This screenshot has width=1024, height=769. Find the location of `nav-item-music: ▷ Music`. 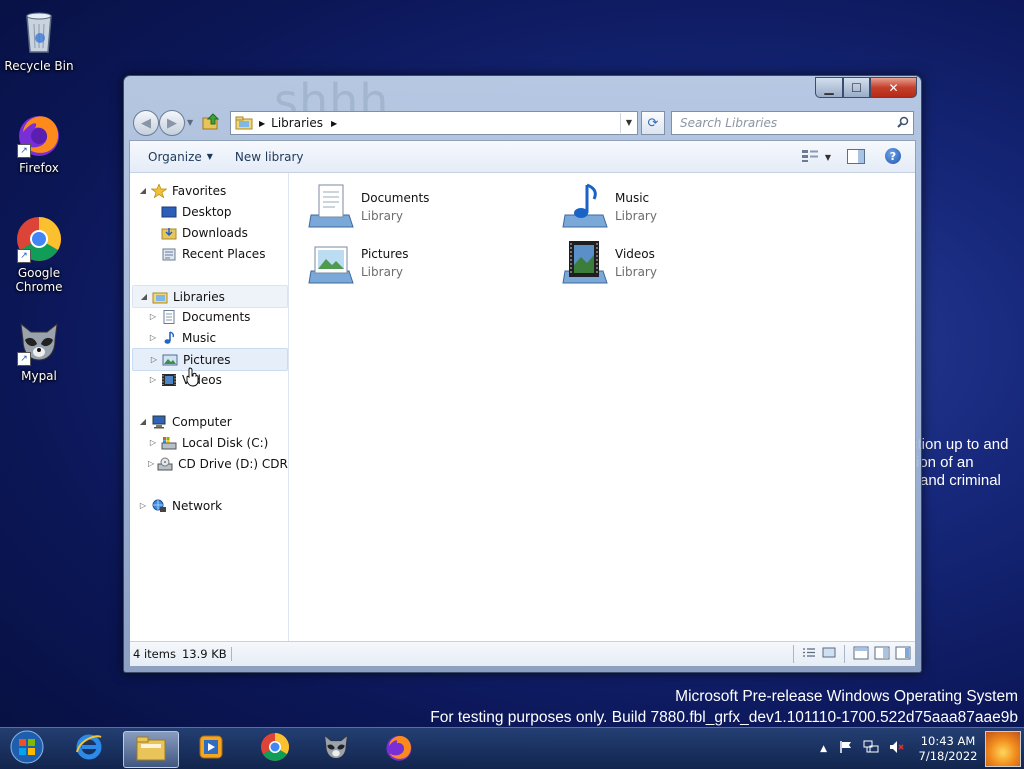

nav-item-music: ▷ Music is located at coordinates (182, 337).